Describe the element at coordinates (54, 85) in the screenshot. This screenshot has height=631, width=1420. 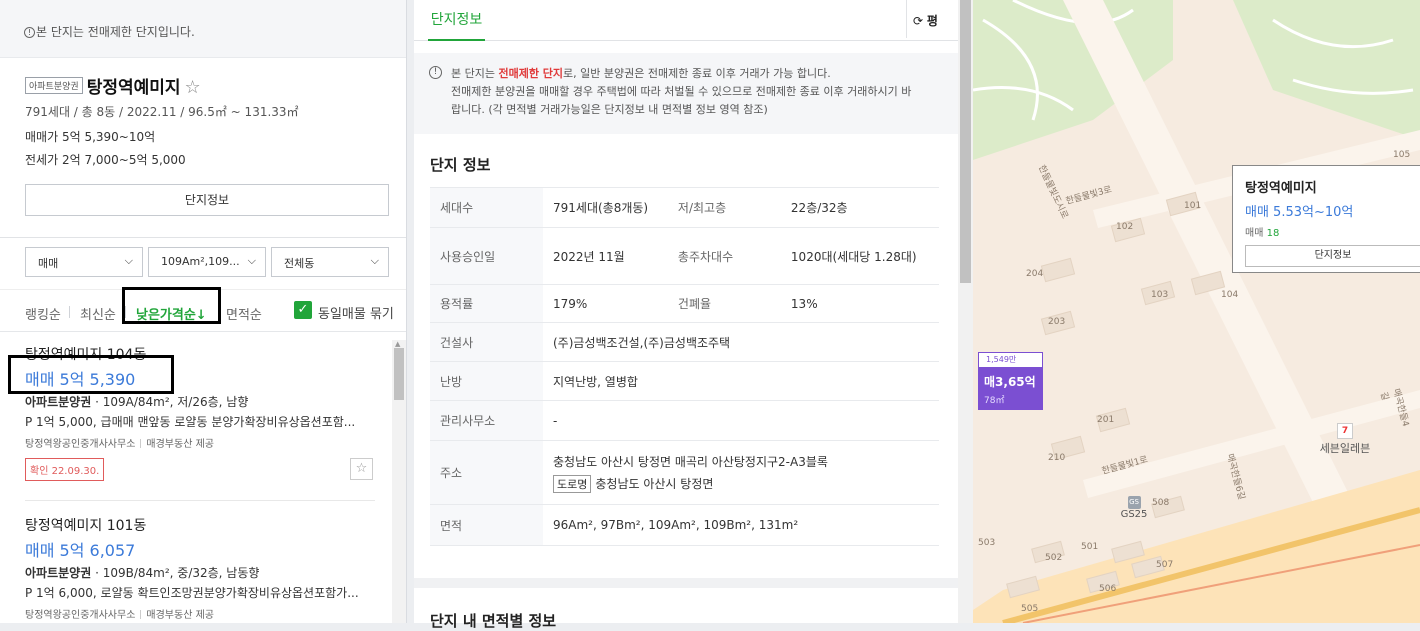
I see `type-badge: 아파트분양권` at that location.